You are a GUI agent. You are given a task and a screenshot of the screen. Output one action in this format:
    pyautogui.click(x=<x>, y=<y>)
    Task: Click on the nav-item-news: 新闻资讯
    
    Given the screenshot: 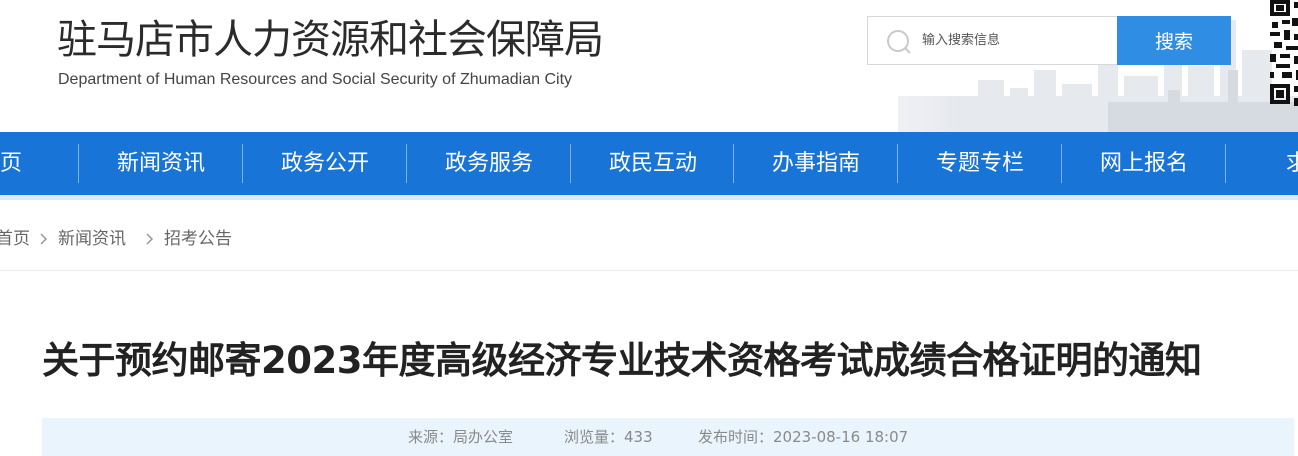 What is the action you would take?
    pyautogui.click(x=161, y=163)
    